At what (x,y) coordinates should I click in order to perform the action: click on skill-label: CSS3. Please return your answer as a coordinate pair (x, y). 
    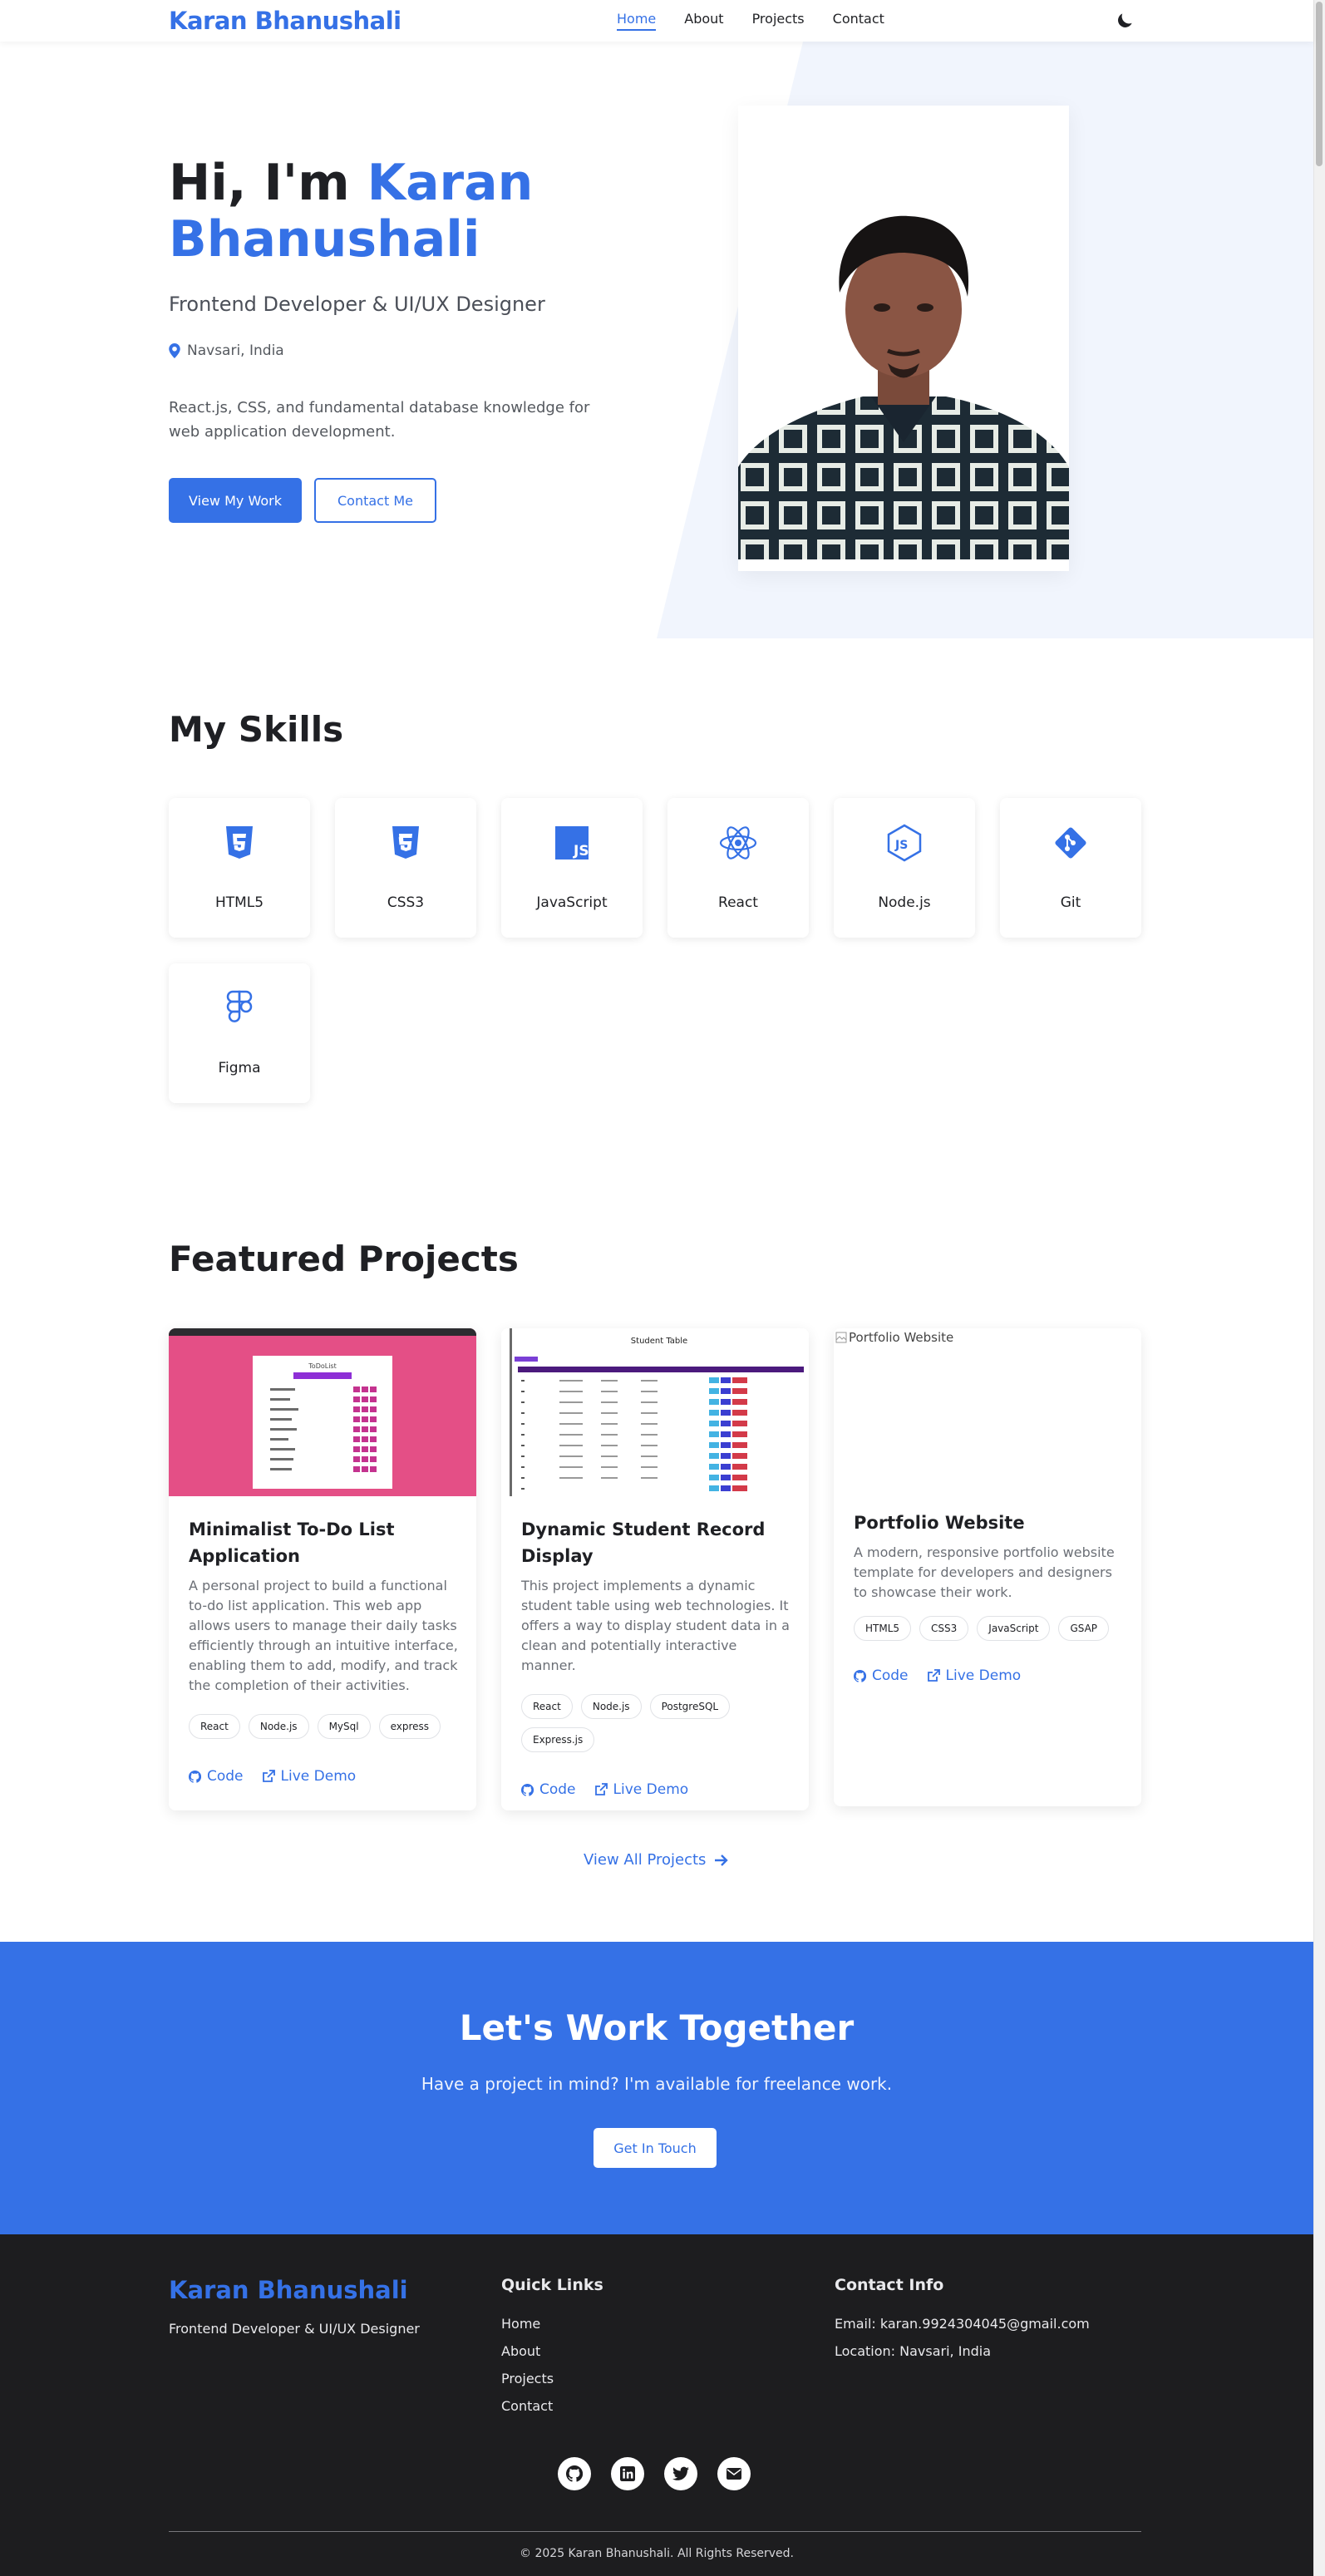
    Looking at the image, I should click on (406, 902).